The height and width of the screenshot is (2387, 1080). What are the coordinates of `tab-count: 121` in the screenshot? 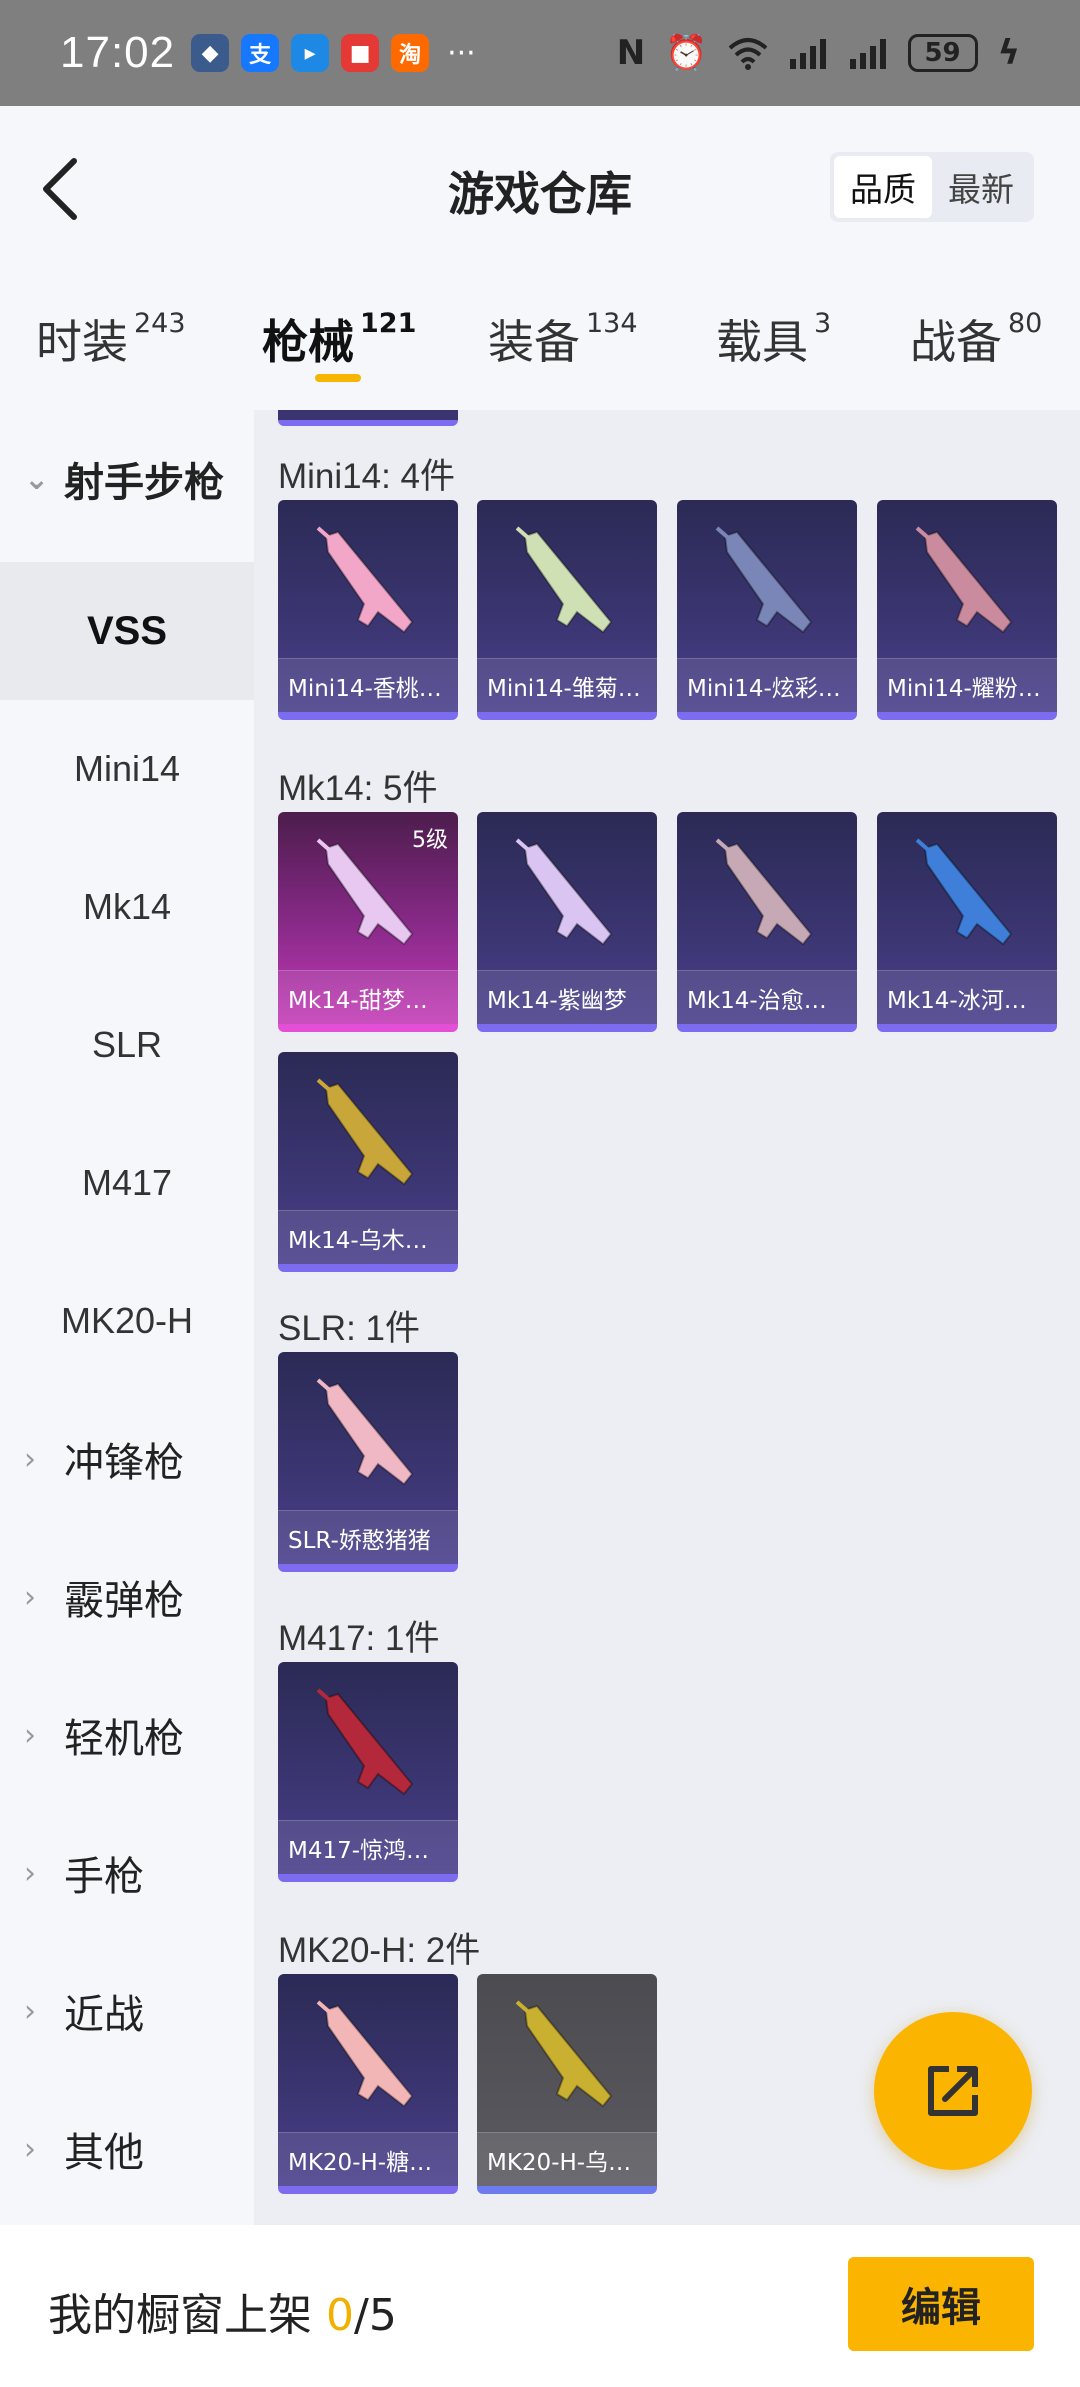 It's located at (388, 323).